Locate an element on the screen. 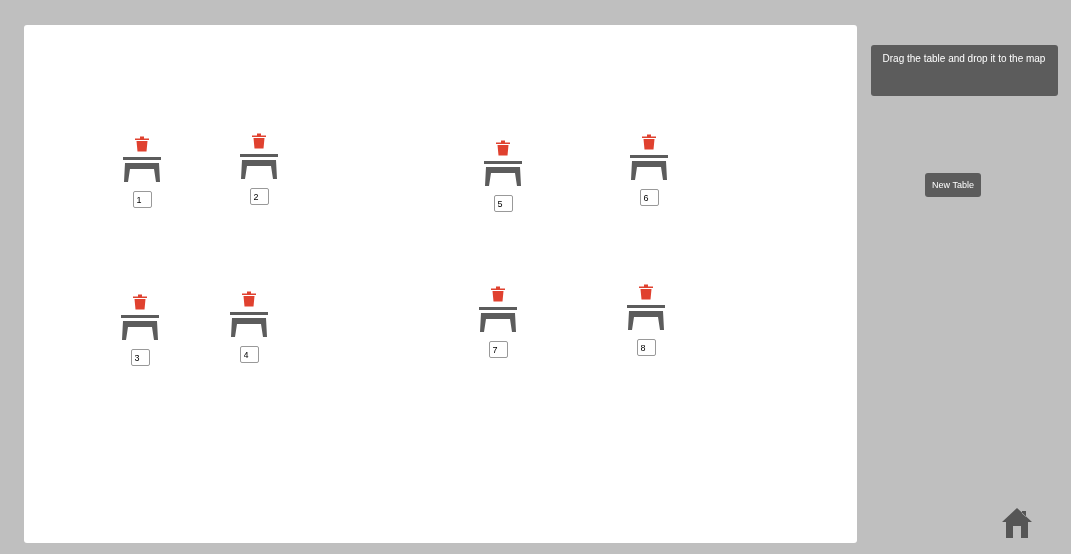  table-number-field: 8 is located at coordinates (646, 347).